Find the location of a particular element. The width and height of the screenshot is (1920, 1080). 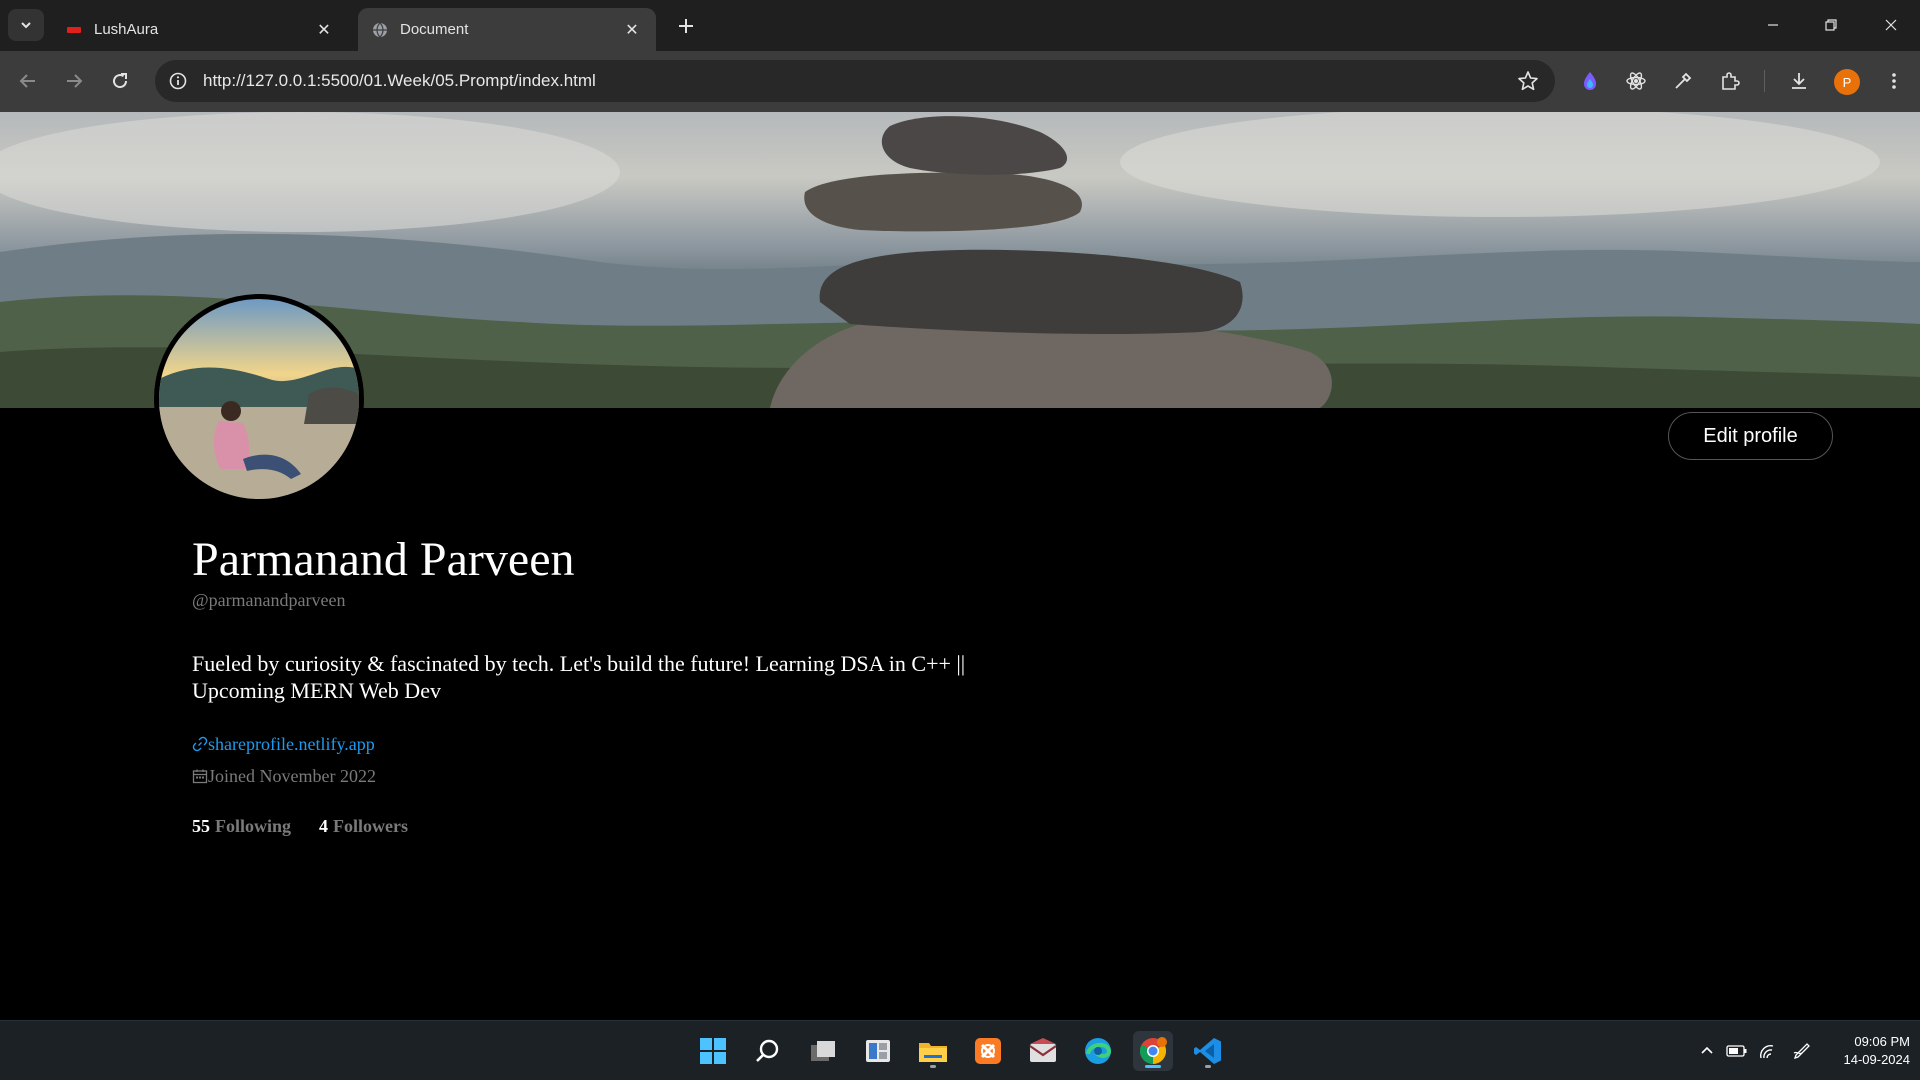

restore-icon is located at coordinates (1831, 25).